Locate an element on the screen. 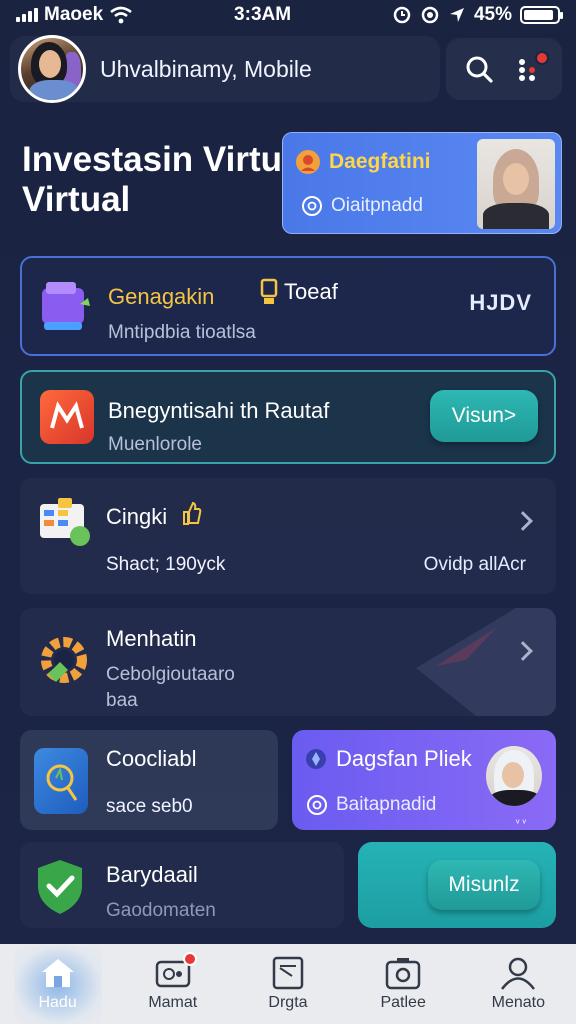  bottom-card: Barydaail Gaodomaten is located at coordinates (182, 885).